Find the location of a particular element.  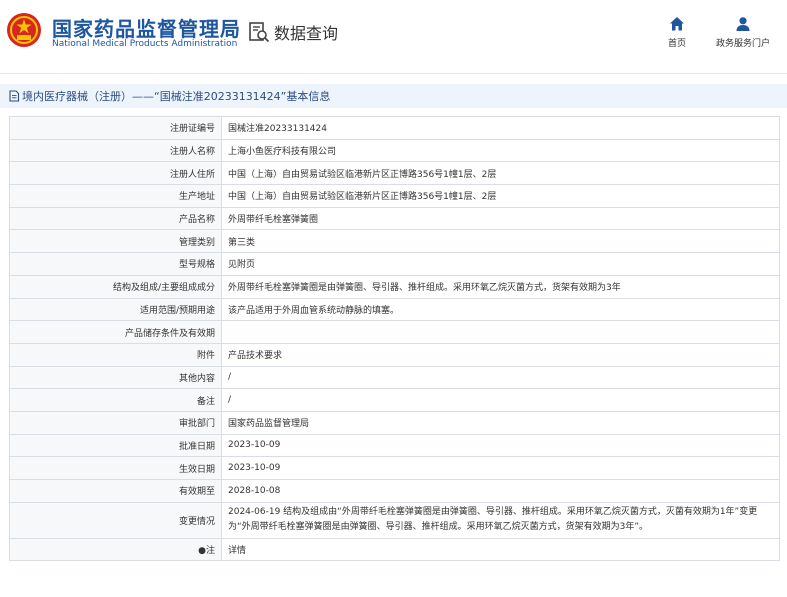

table-row: 注册人名称 上海小鱼医疗科技有限公司 is located at coordinates (394, 150).